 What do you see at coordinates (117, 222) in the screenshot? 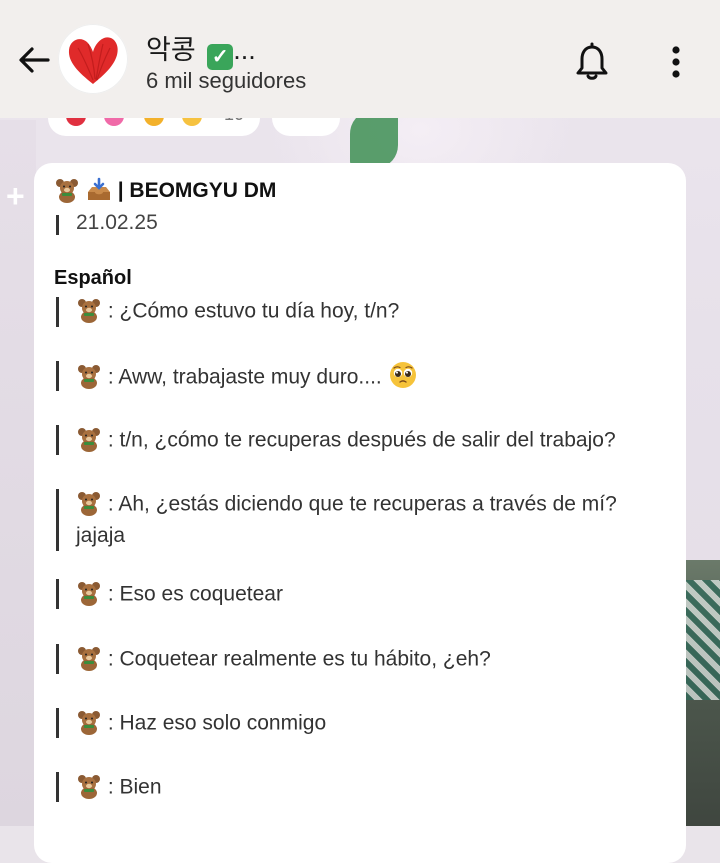
I see `post-date: 21.02.25` at bounding box center [117, 222].